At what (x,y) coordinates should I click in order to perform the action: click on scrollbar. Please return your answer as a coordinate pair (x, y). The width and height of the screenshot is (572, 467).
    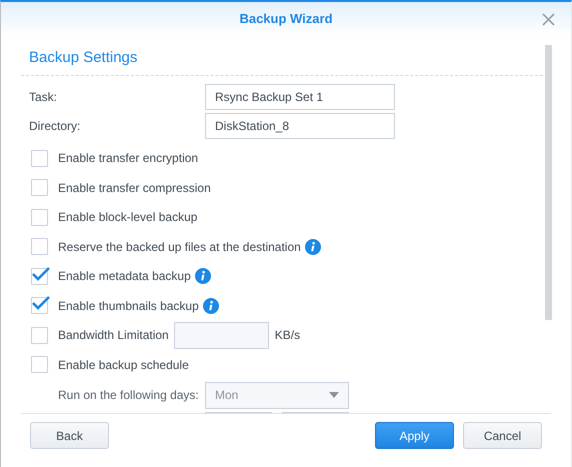
    Looking at the image, I should click on (548, 182).